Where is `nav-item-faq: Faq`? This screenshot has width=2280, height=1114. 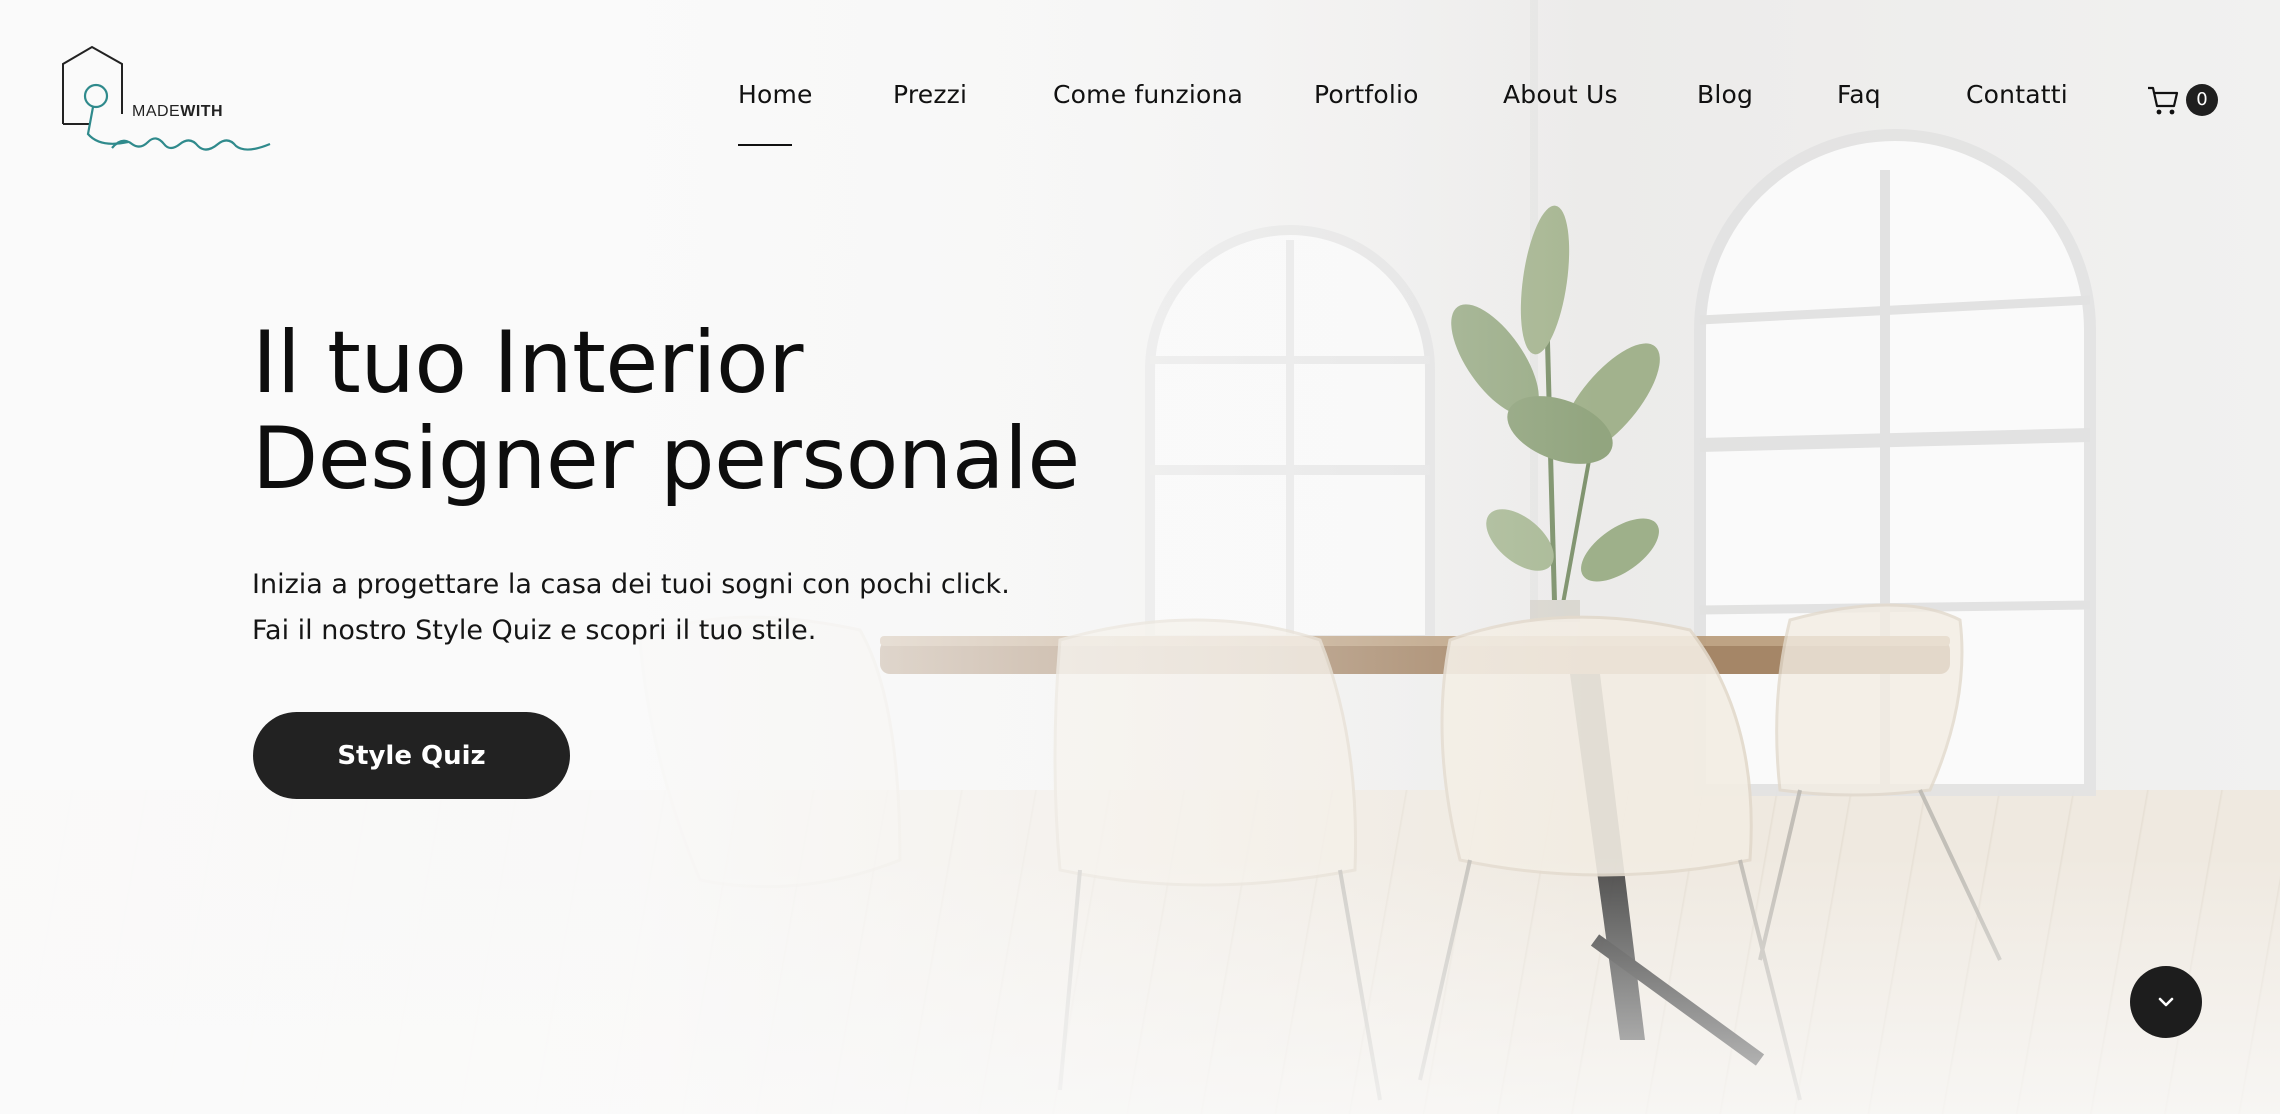 nav-item-faq: Faq is located at coordinates (1859, 94).